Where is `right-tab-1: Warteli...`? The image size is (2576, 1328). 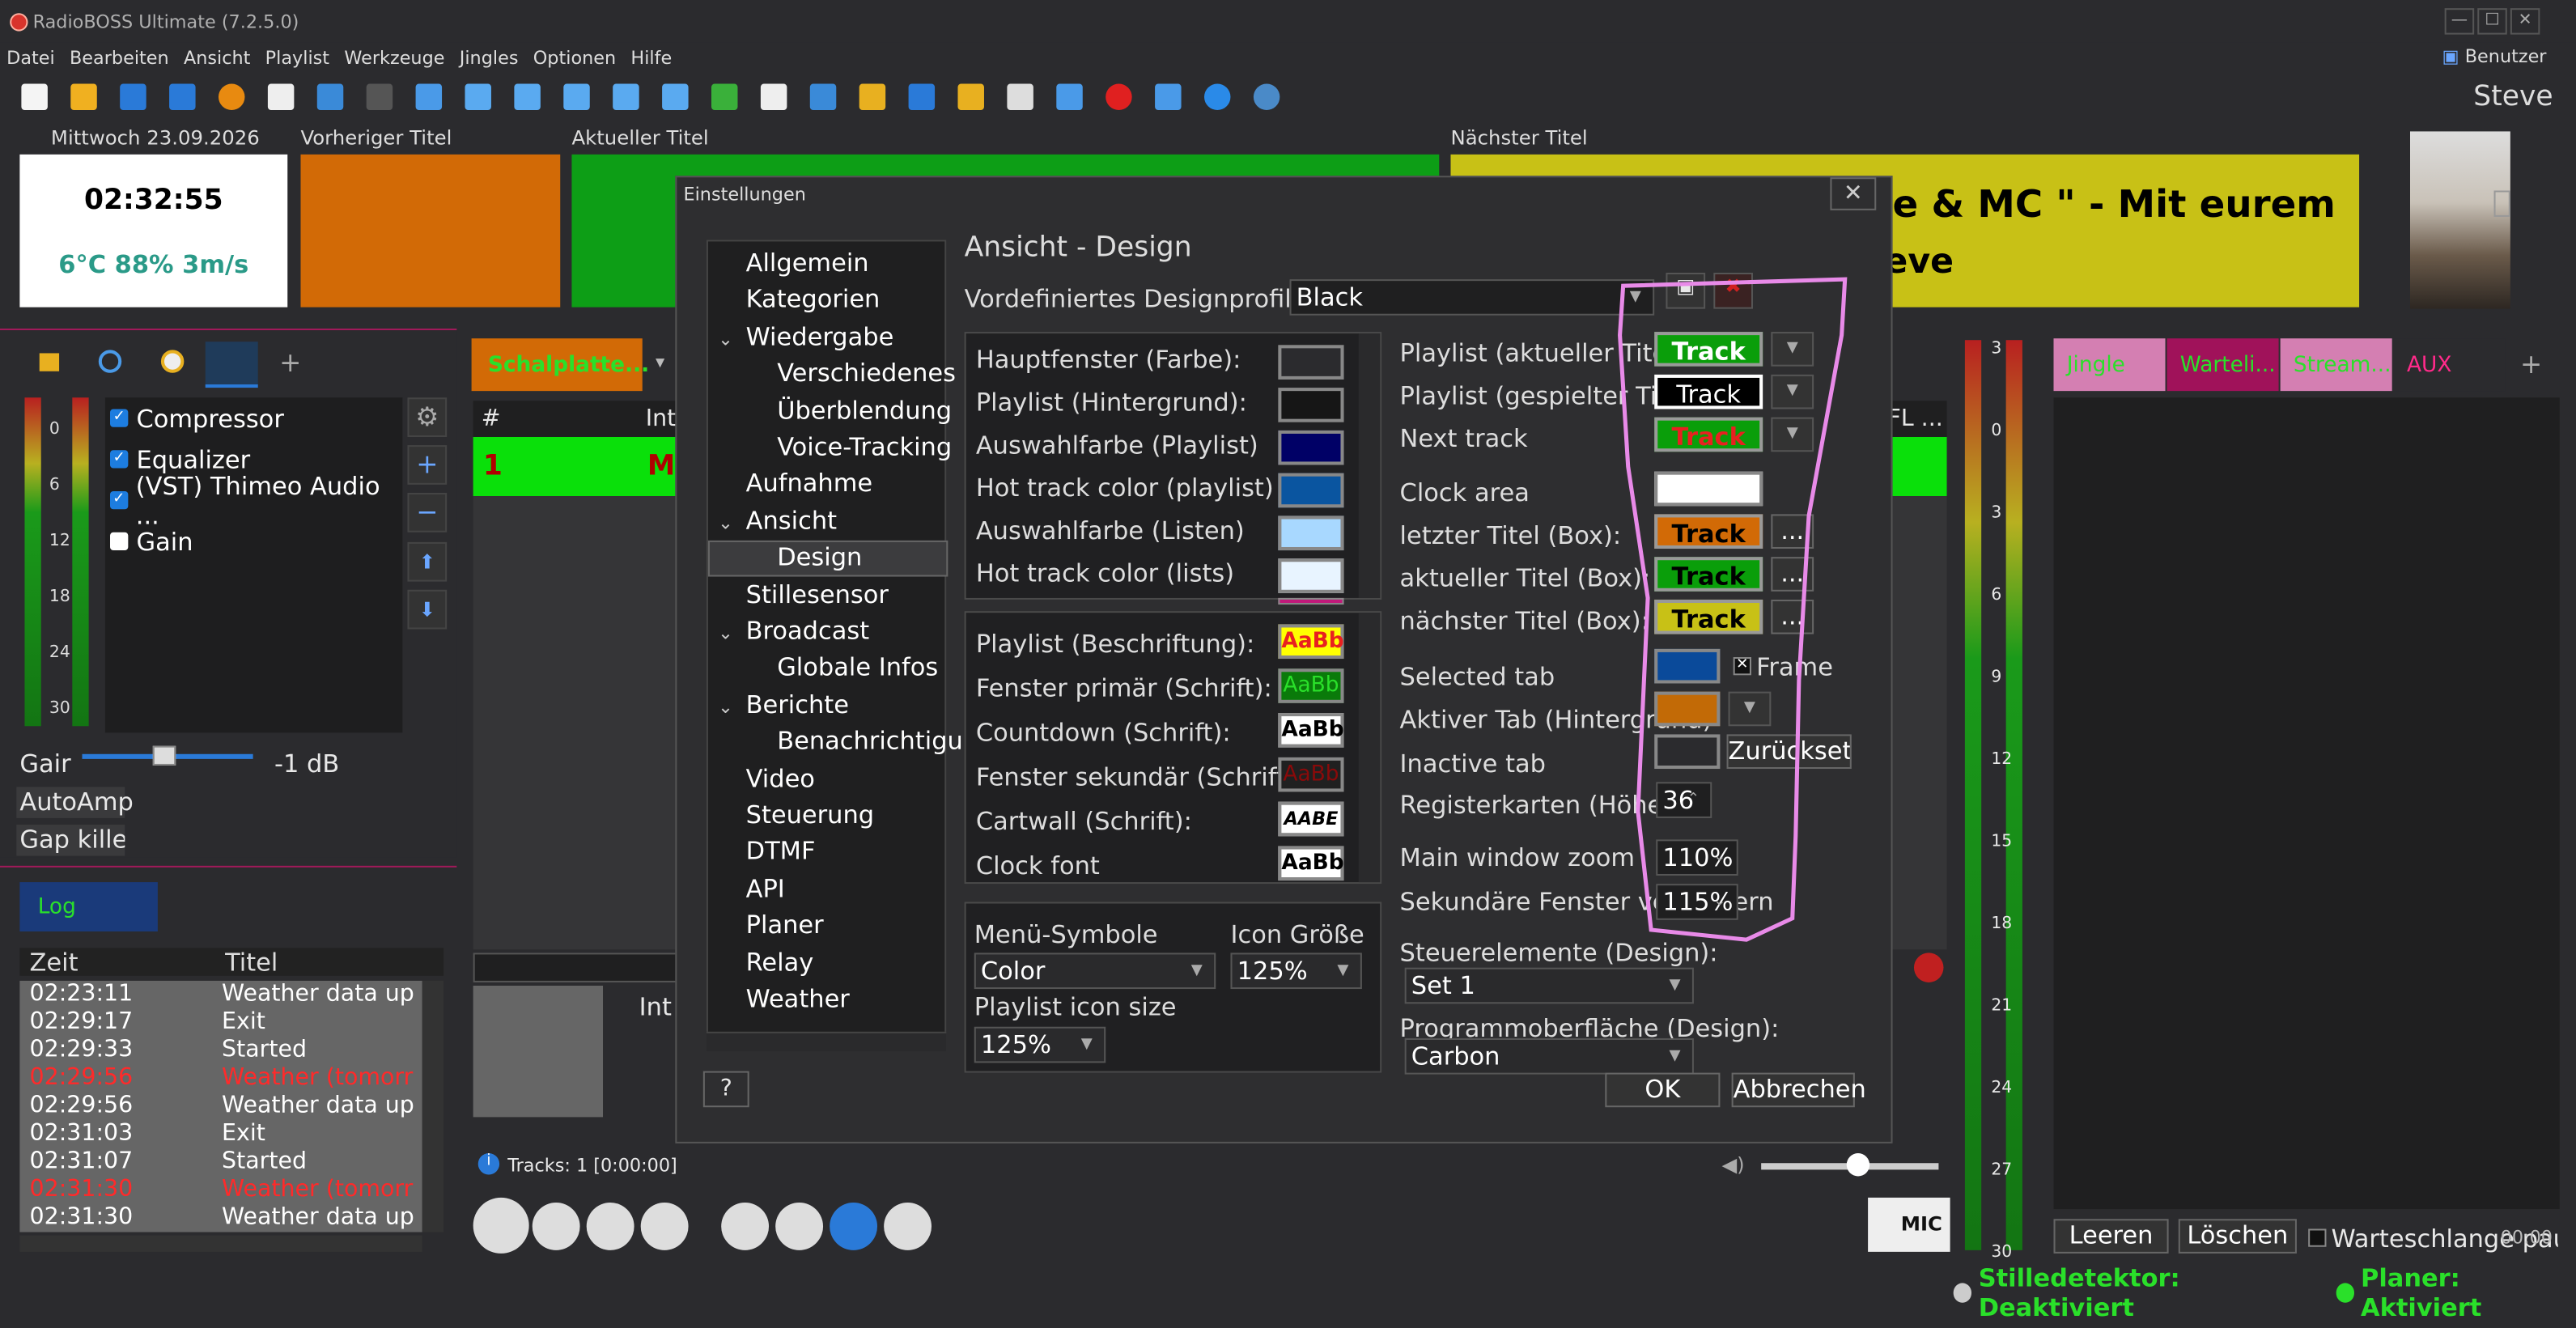
right-tab-1: Warteli... is located at coordinates (2222, 365).